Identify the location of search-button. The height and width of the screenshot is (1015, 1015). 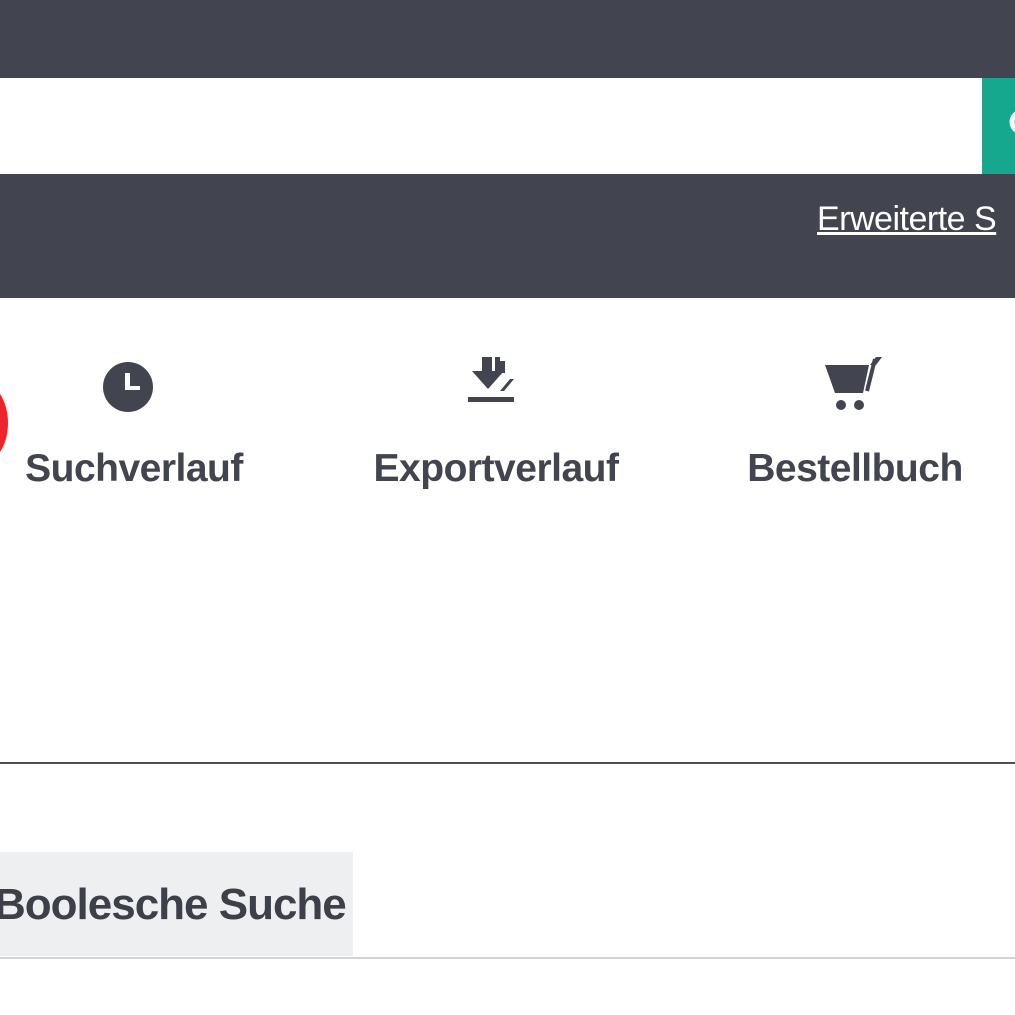
(998, 126).